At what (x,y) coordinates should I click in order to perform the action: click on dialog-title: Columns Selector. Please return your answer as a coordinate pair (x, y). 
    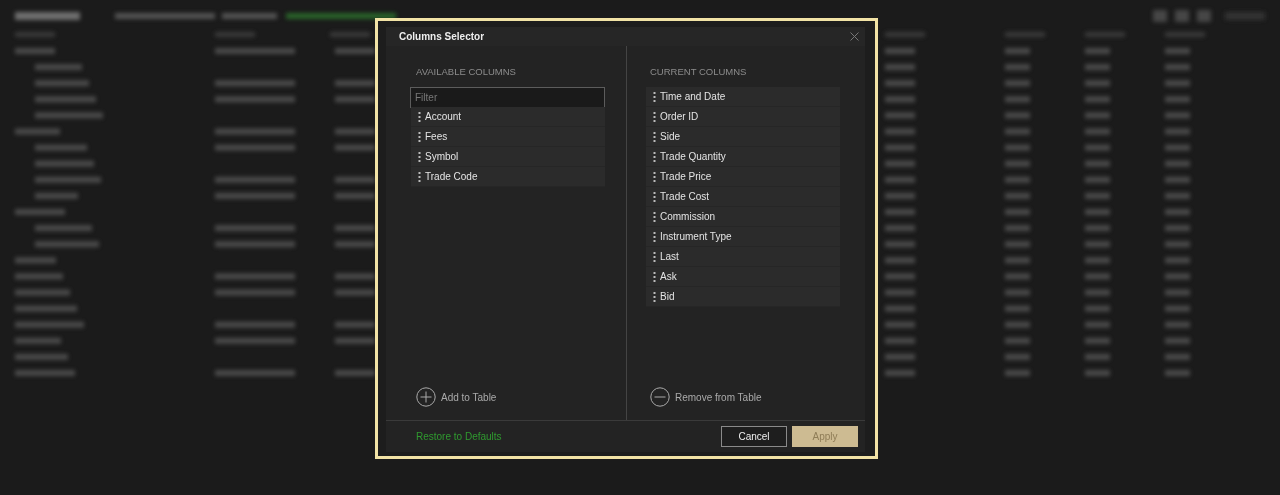
    Looking at the image, I should click on (442, 36).